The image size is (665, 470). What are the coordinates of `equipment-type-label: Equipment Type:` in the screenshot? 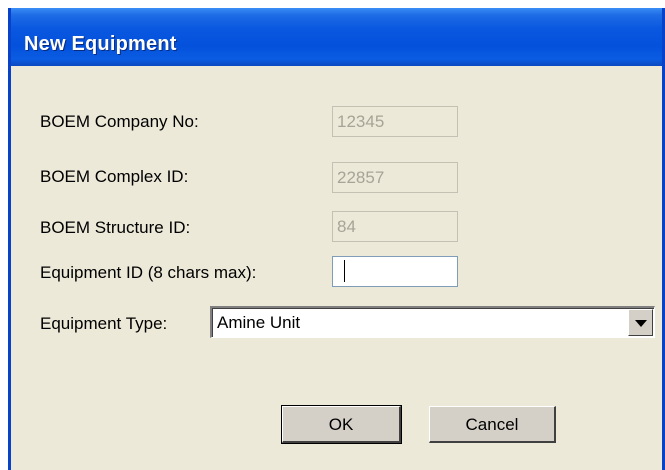 It's located at (104, 323).